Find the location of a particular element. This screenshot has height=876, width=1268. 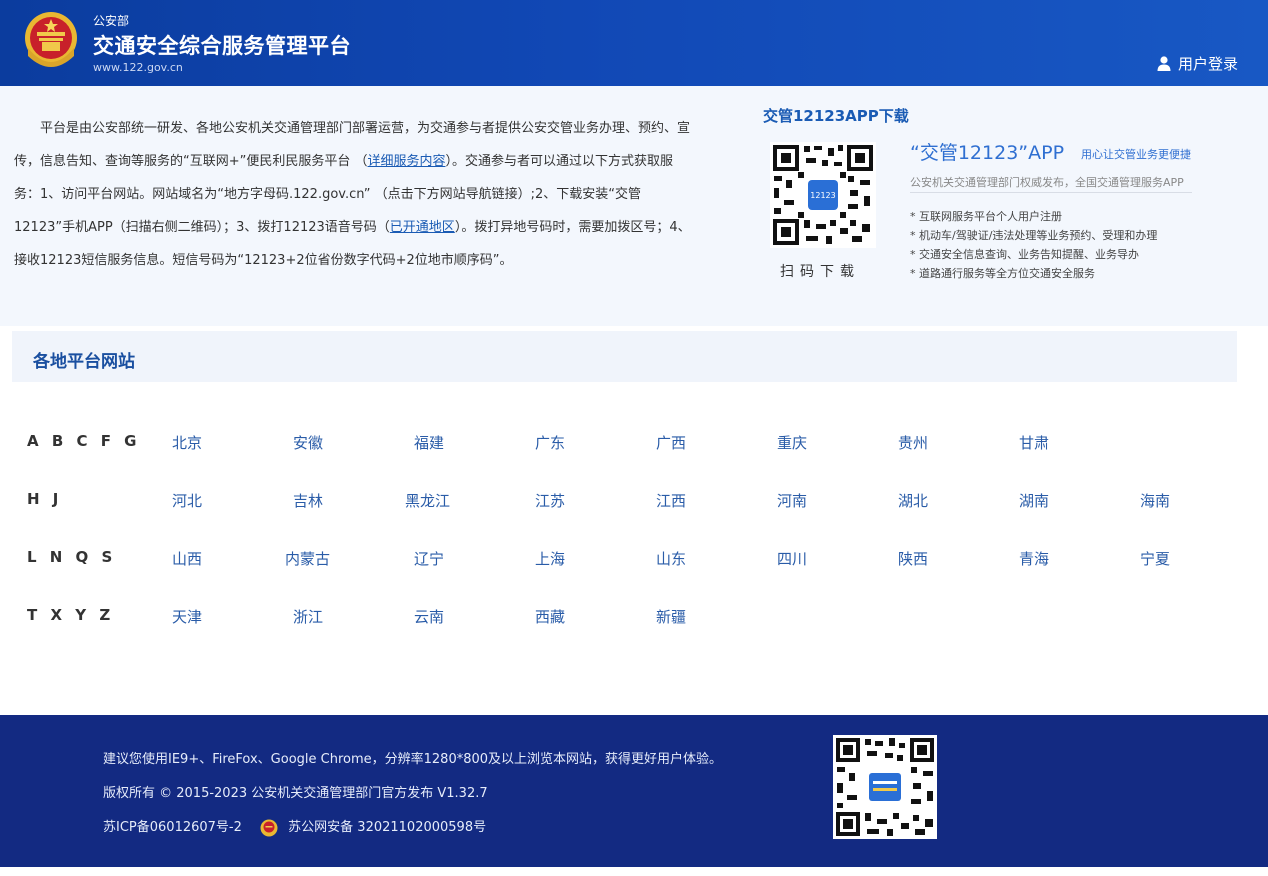

app-feature: 机动车/驾驶证/违法处理等业务预约、受理和办理 is located at coordinates (1033, 235).